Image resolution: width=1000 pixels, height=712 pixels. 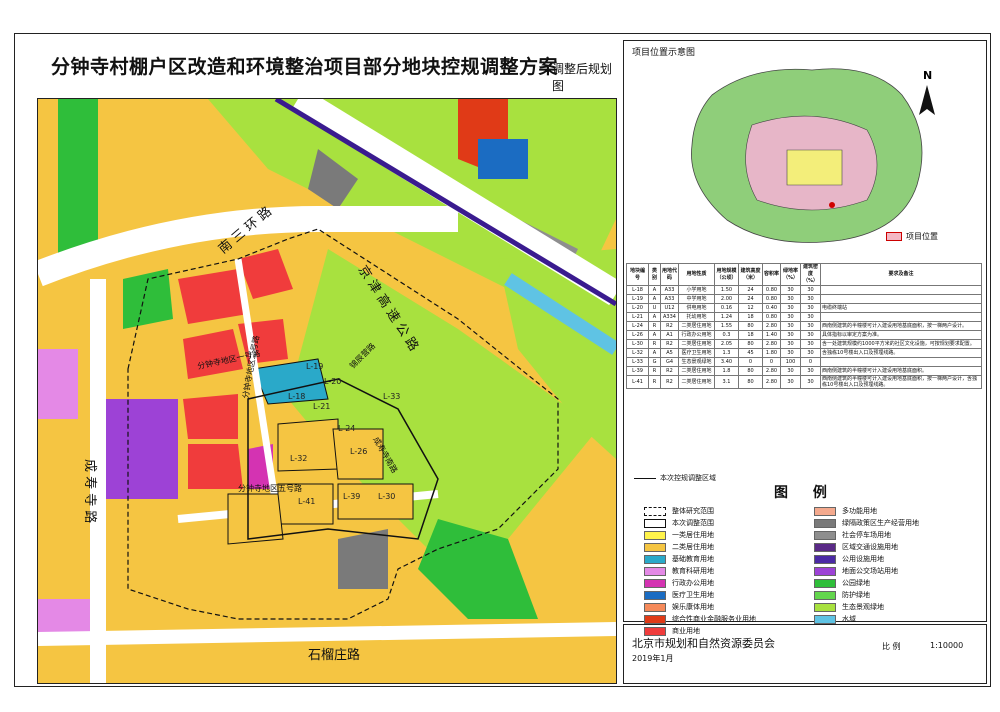 What do you see at coordinates (296, 396) in the screenshot?
I see `parcel-label-L-18: L-18` at bounding box center [296, 396].